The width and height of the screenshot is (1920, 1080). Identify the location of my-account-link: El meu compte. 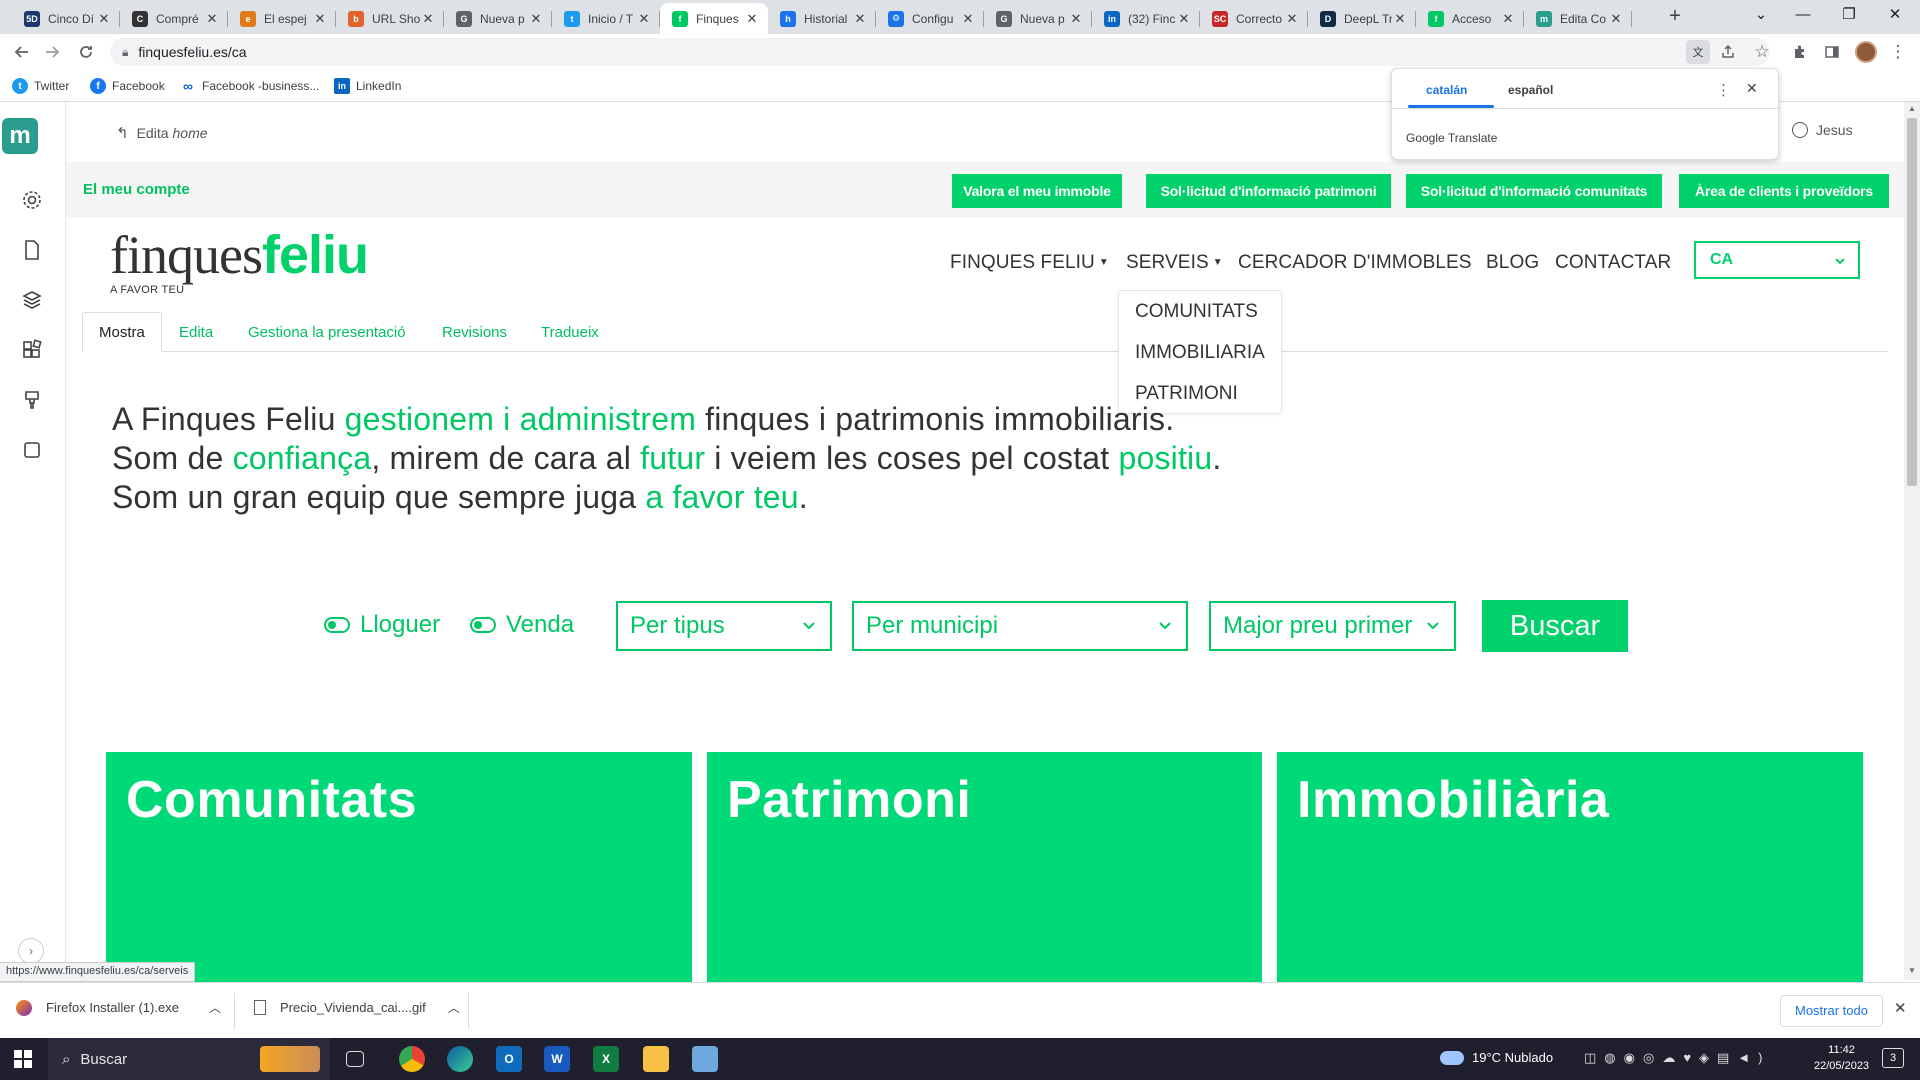
(136, 189).